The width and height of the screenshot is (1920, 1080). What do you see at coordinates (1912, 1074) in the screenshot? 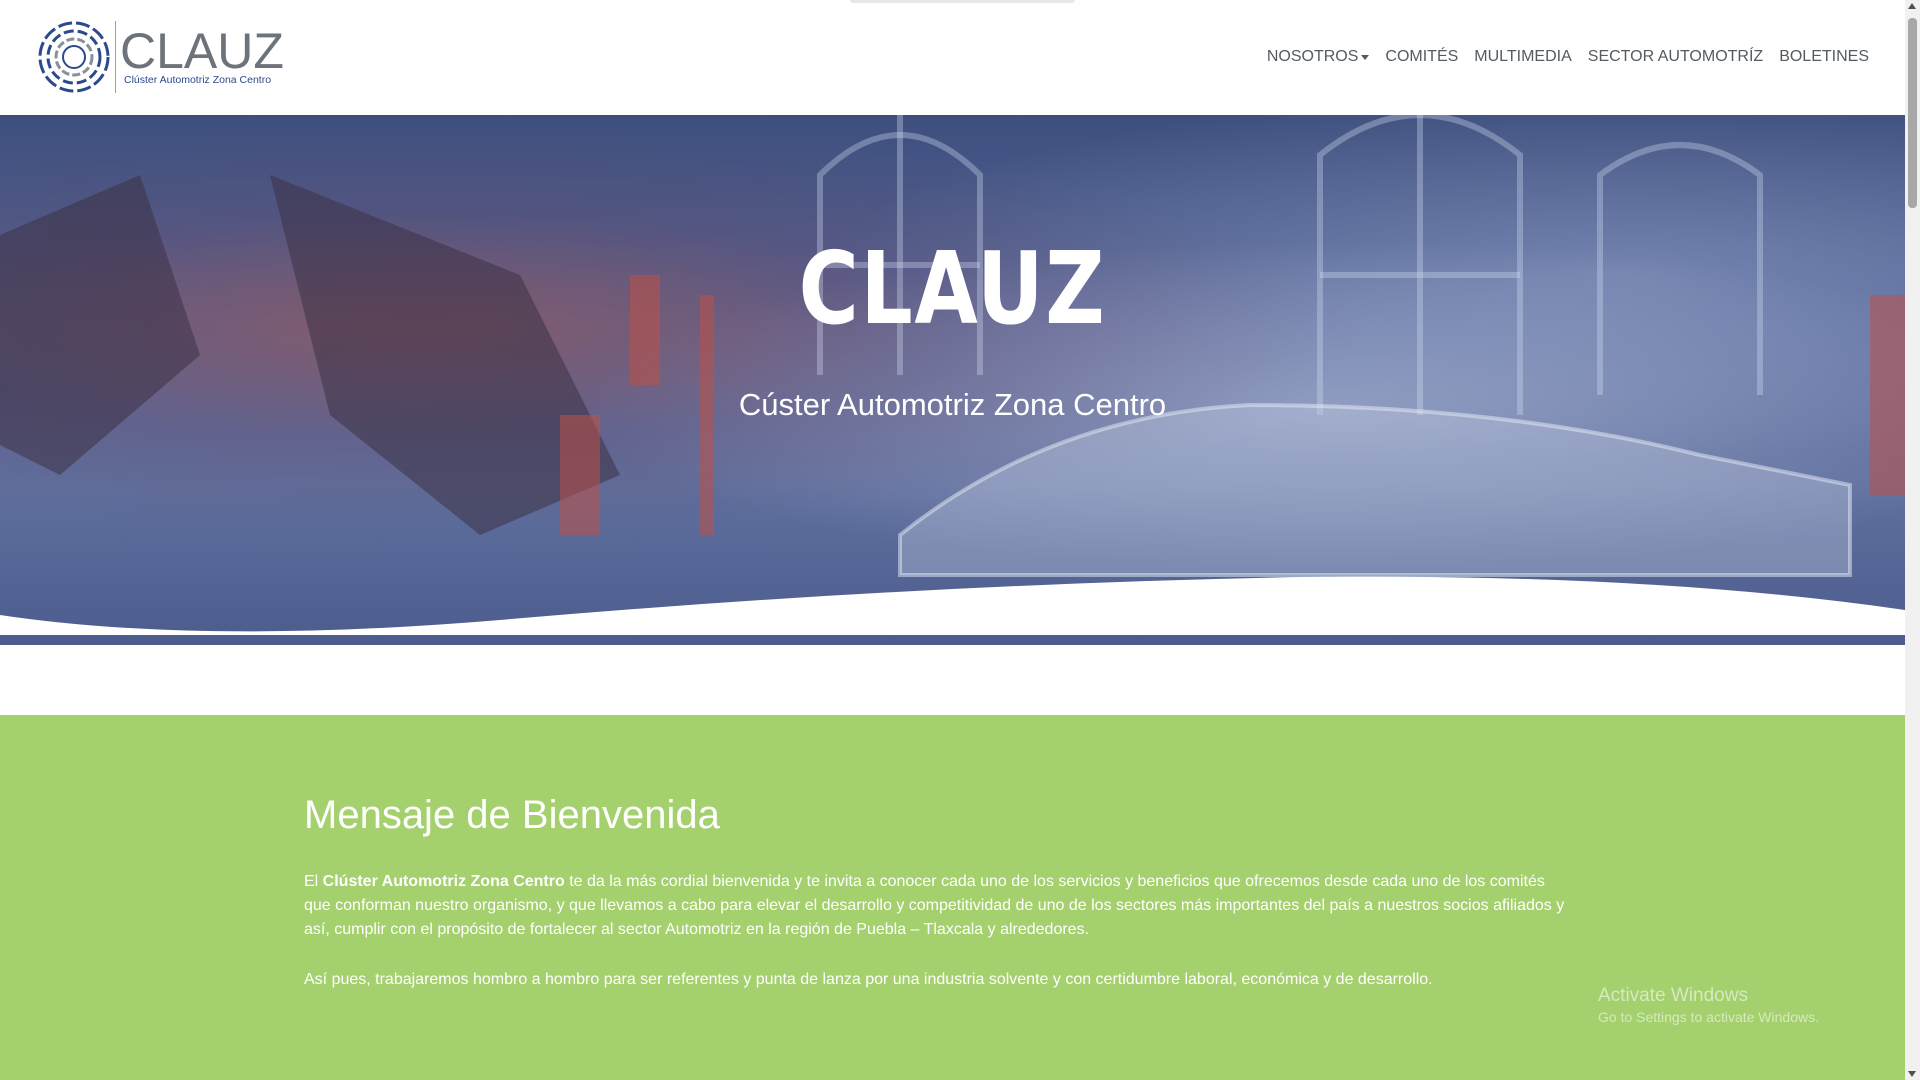
I see `scroll-down-arrow-icon` at bounding box center [1912, 1074].